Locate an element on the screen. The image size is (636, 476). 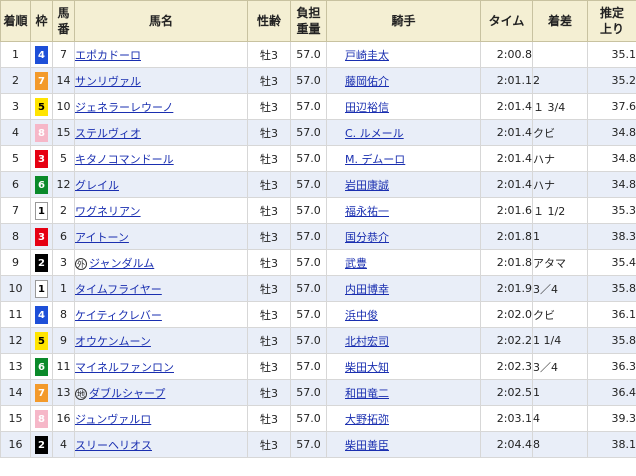
jockey-name-link: 北村宏司 is located at coordinates (367, 341).